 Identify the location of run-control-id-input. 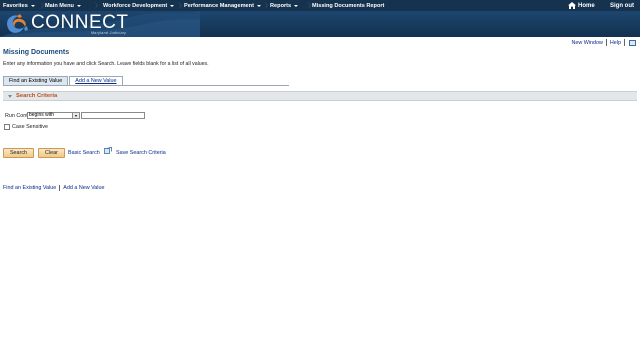
(113, 115).